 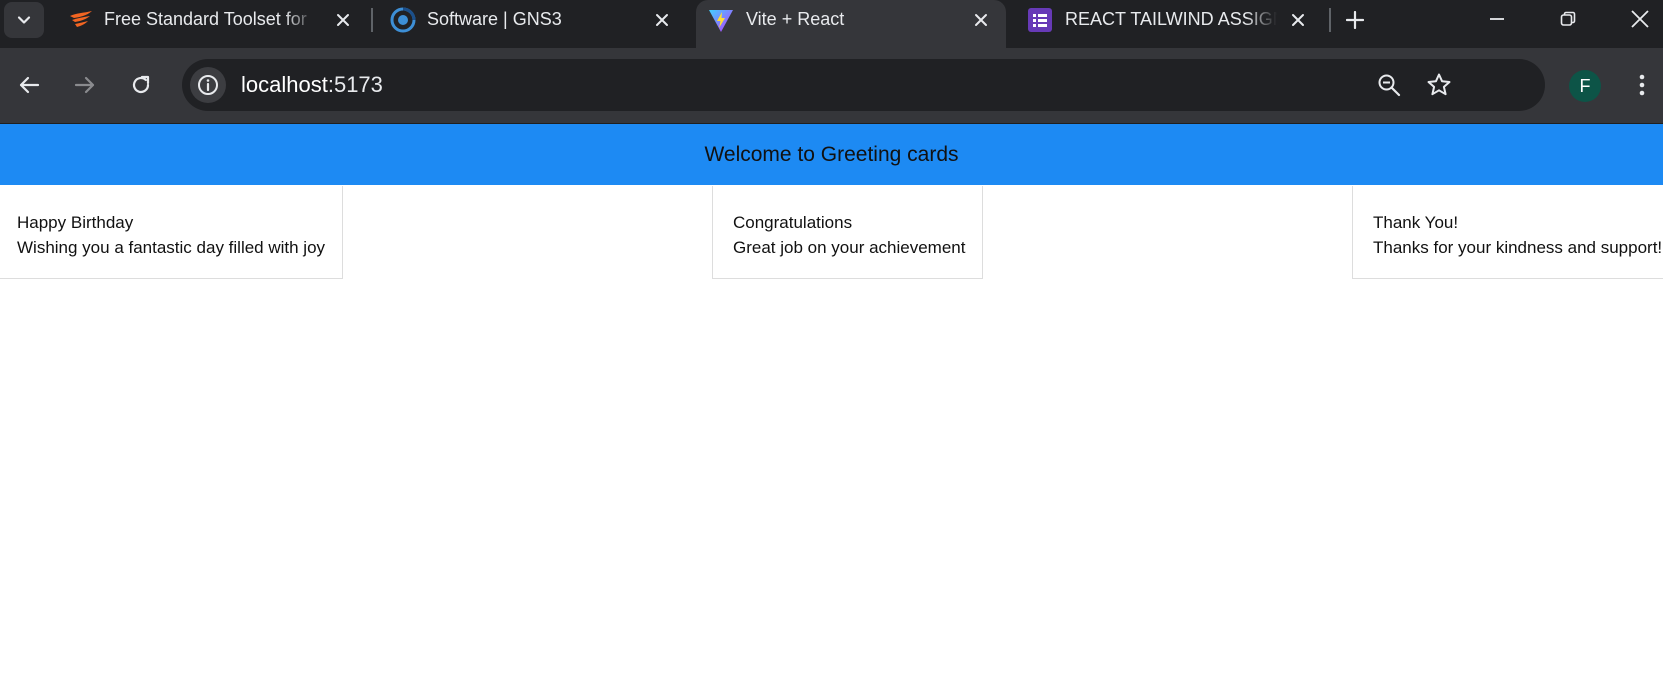 I want to click on tab-title: Software | GNS3, so click(x=494, y=19).